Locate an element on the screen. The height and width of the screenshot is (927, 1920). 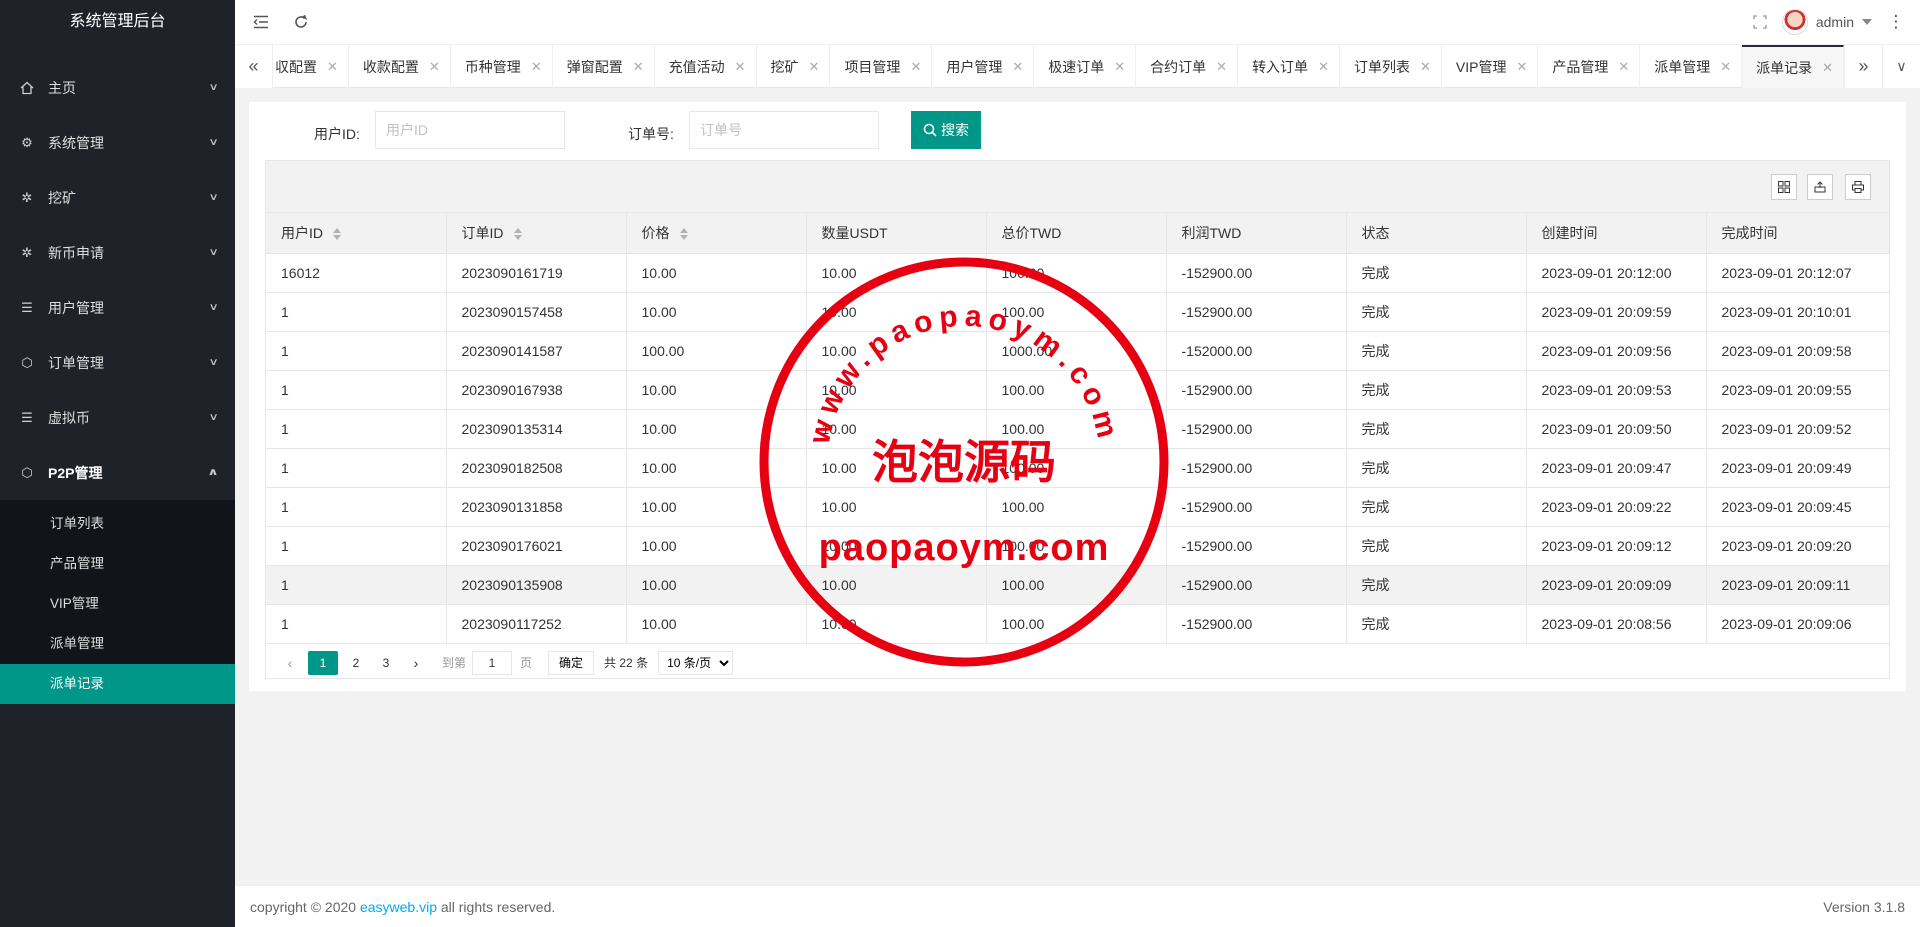
tab-dispatch-records: 派单记录 ✕ is located at coordinates (1793, 66).